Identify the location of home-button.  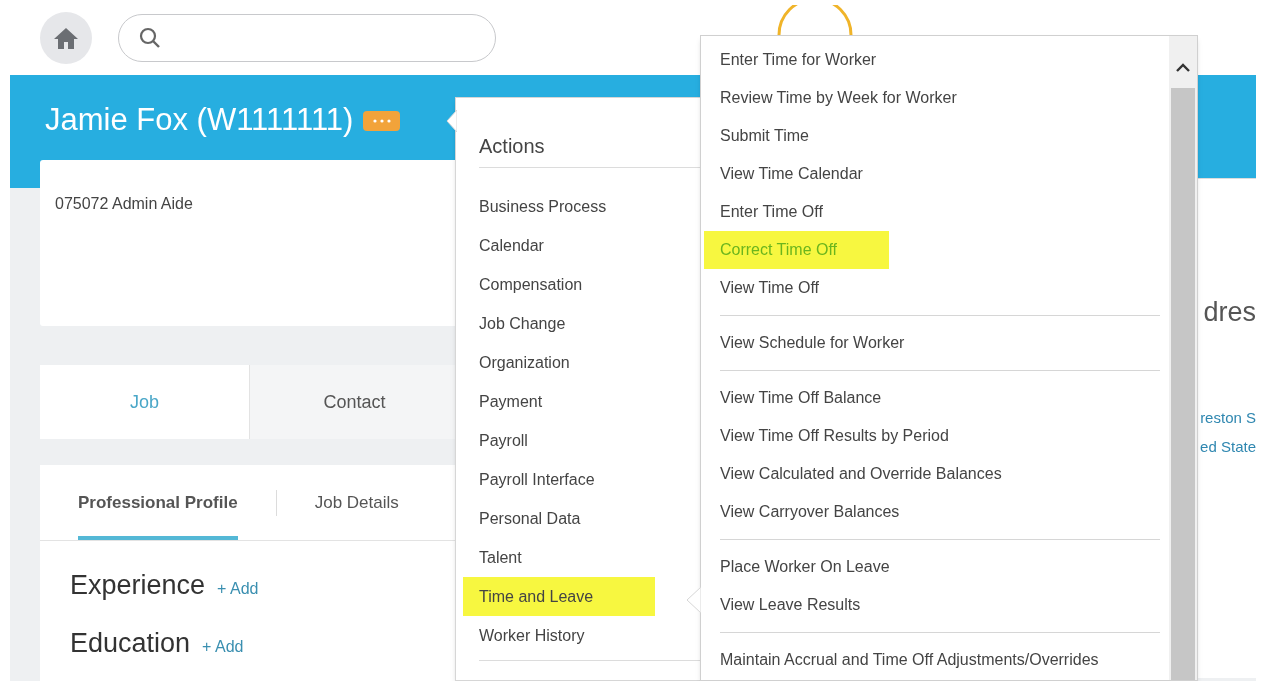
(66, 37).